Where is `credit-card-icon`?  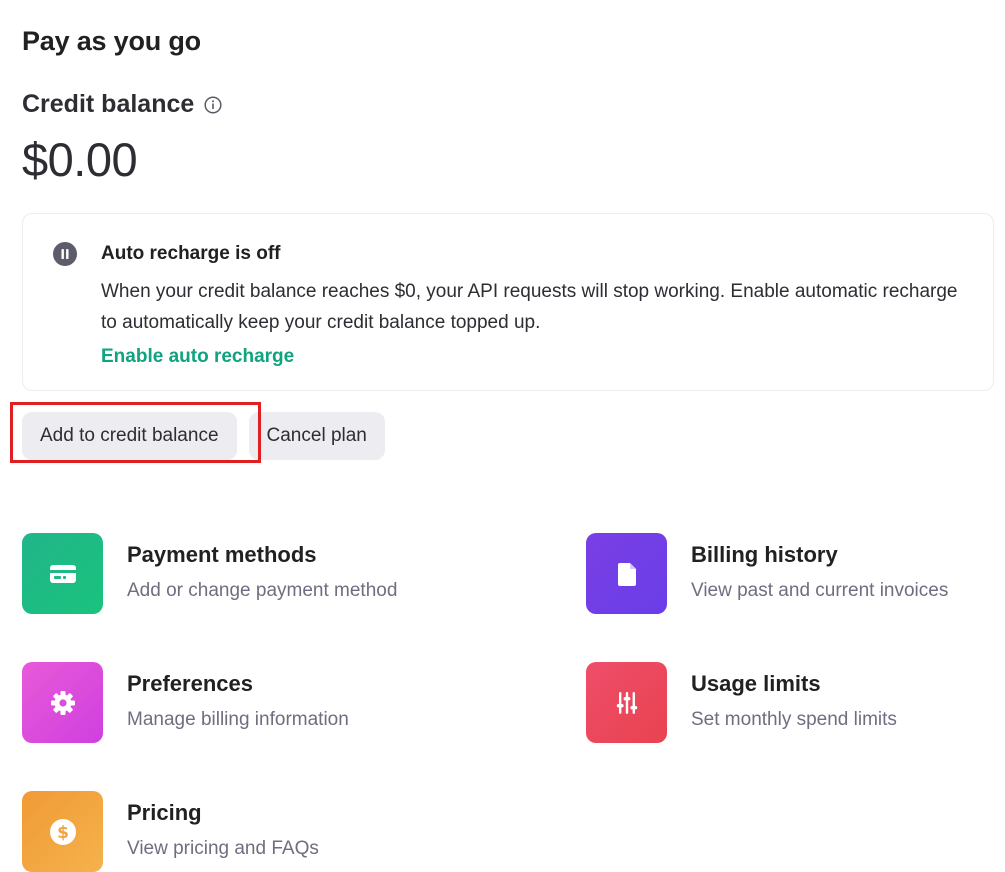 credit-card-icon is located at coordinates (62, 573).